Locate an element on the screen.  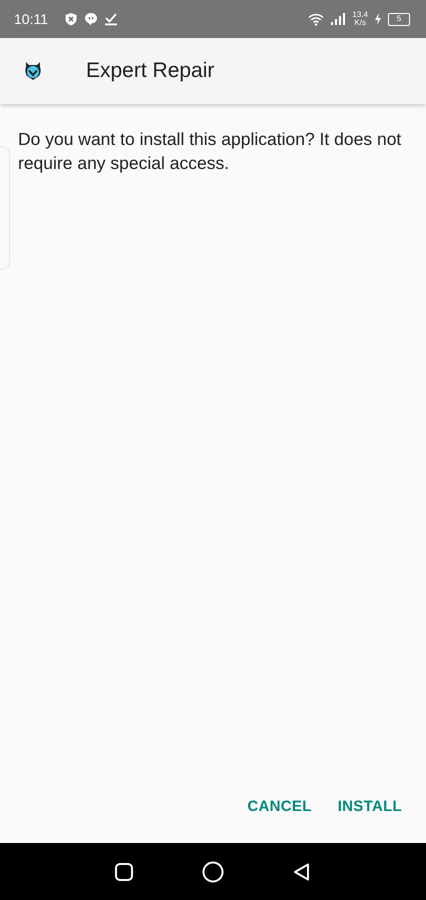
wifi-icon is located at coordinates (316, 19).